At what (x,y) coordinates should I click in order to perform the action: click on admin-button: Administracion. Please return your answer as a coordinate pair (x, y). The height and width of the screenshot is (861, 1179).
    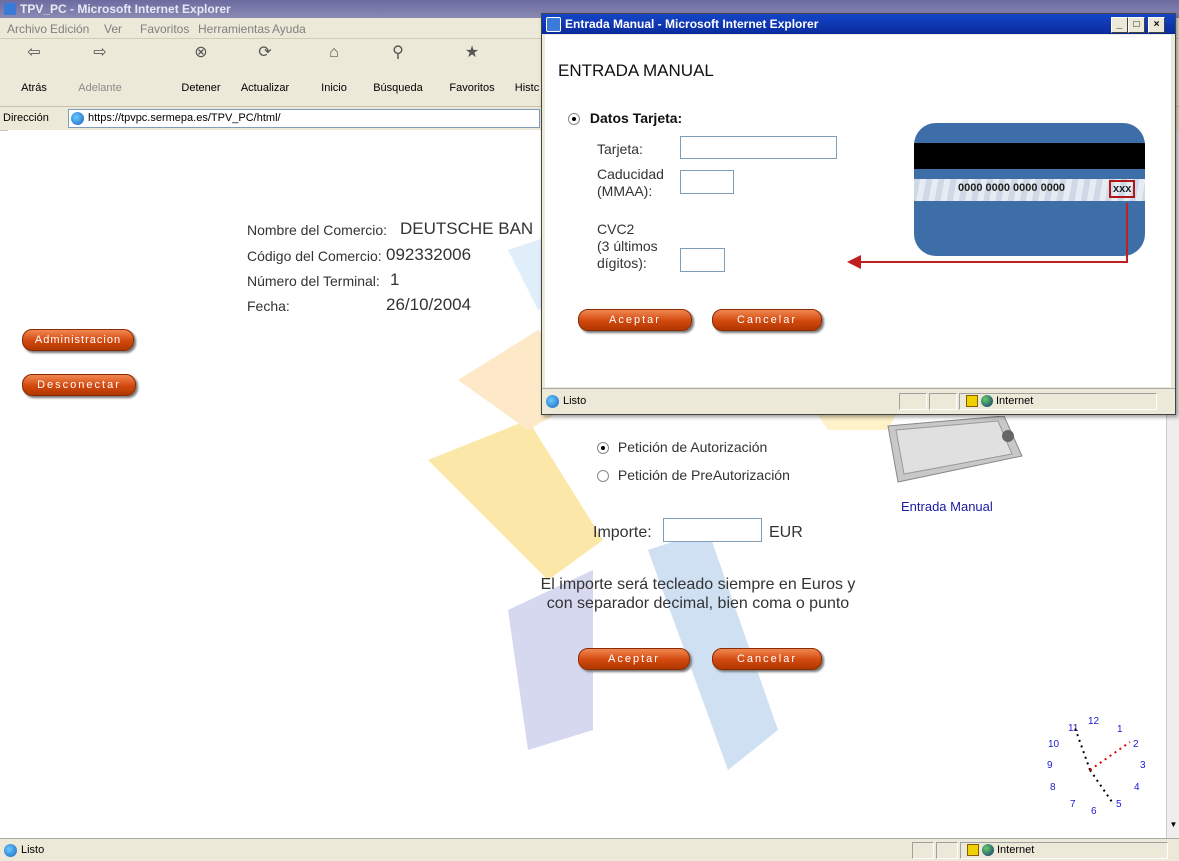
    Looking at the image, I should click on (78, 340).